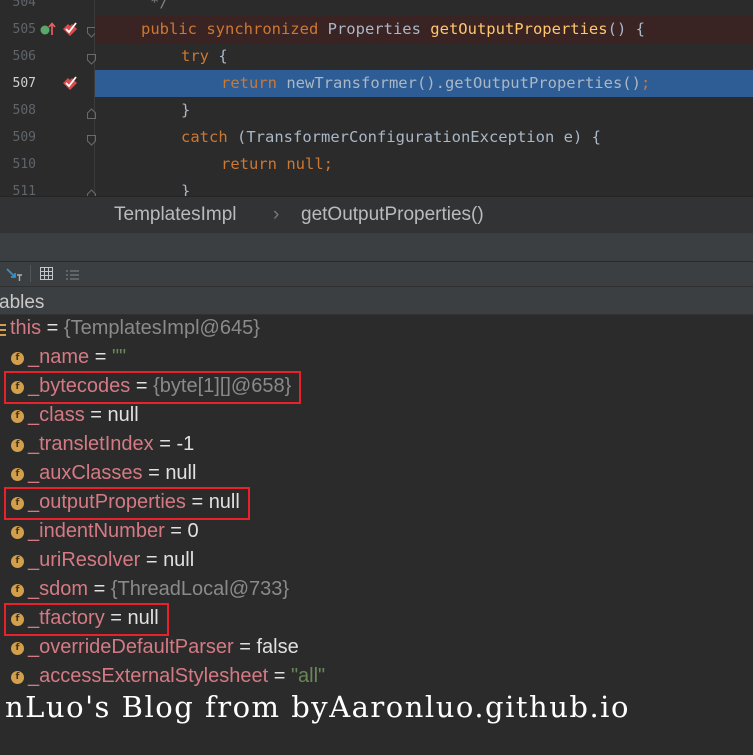  Describe the element at coordinates (317, 707) in the screenshot. I see `watermark: nLuo's Blog from byAaronluo.github.io` at that location.